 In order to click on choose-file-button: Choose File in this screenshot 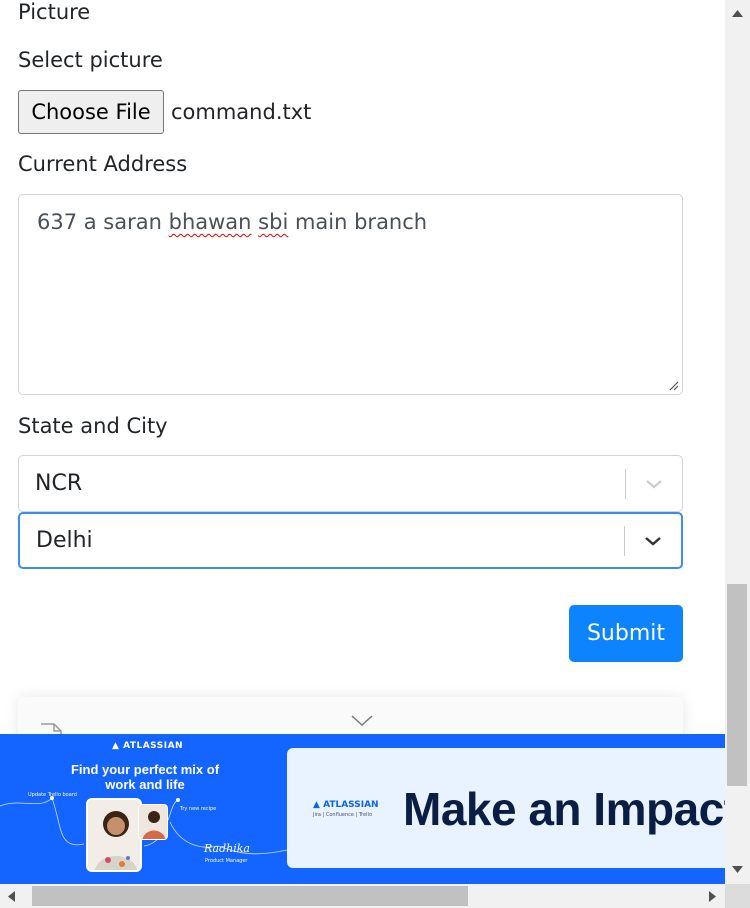, I will do `click(91, 112)`.